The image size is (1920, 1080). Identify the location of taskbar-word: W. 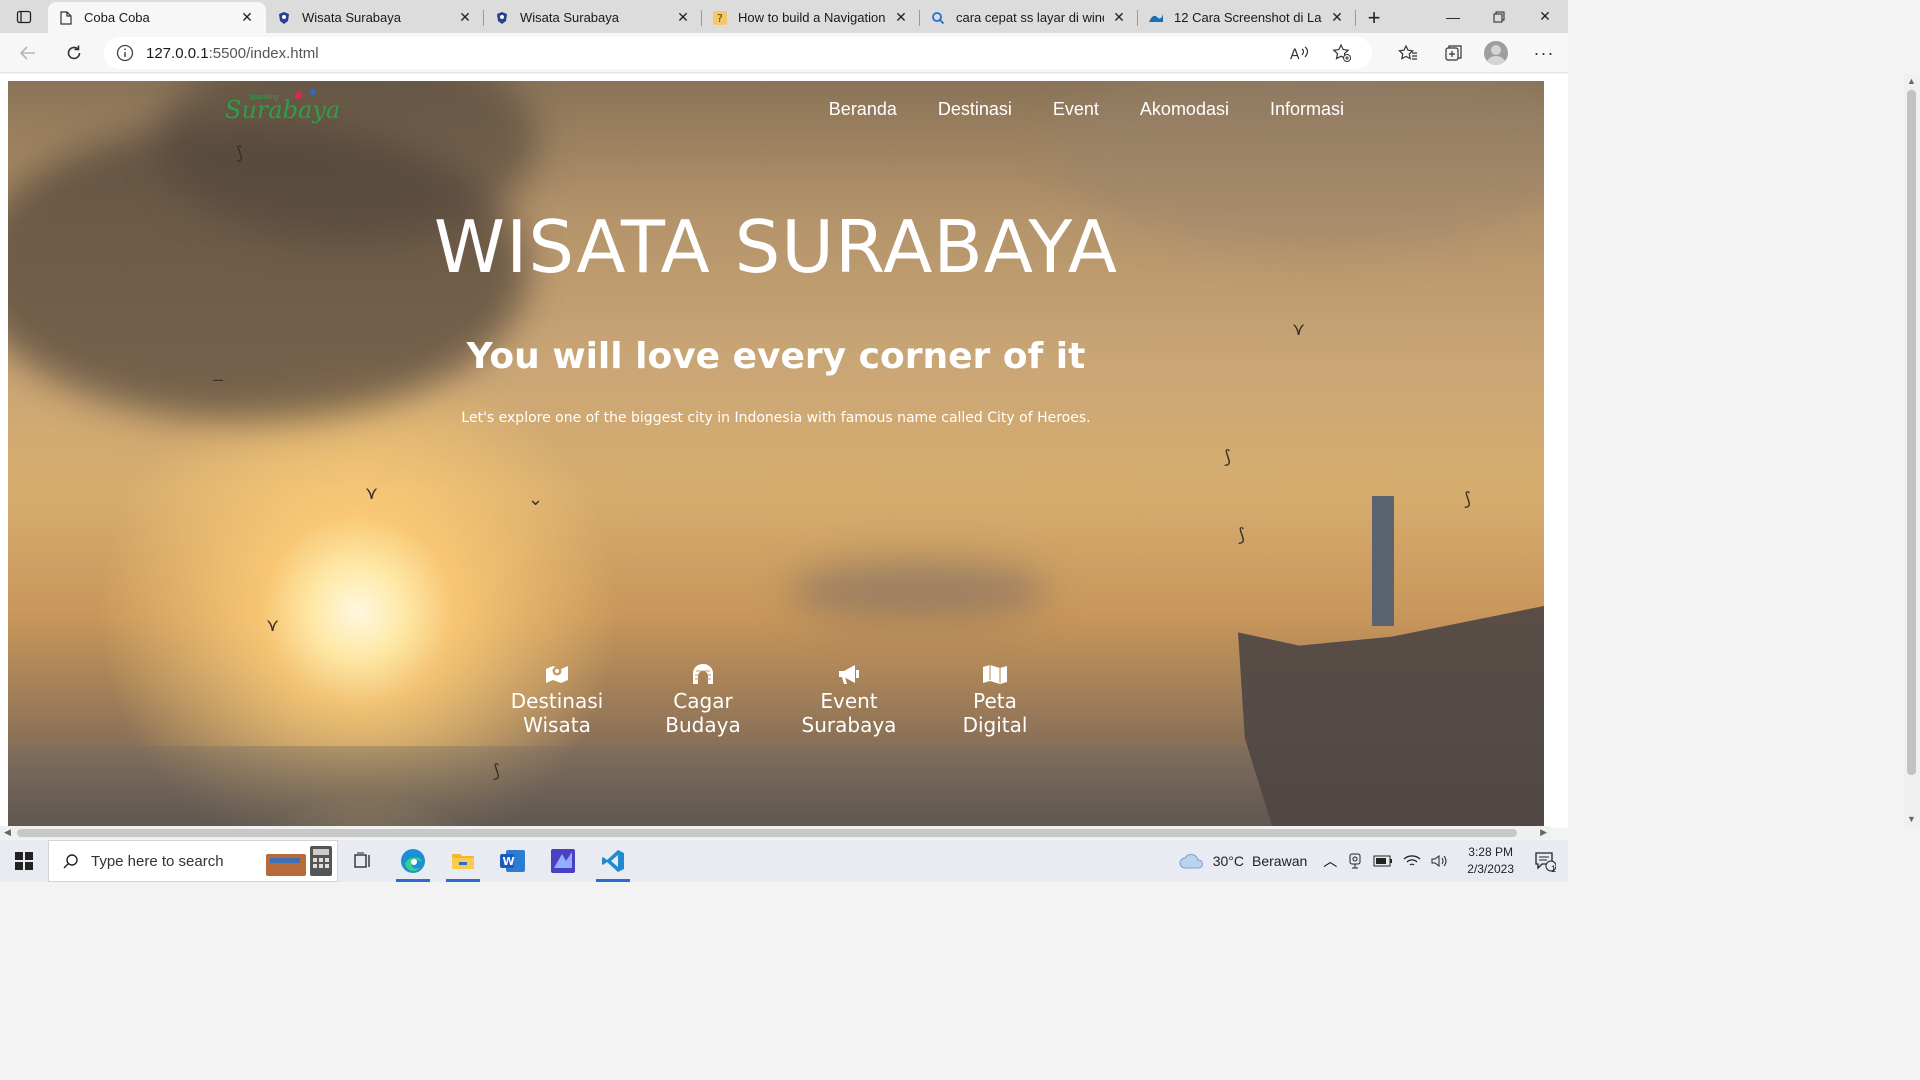
(513, 861).